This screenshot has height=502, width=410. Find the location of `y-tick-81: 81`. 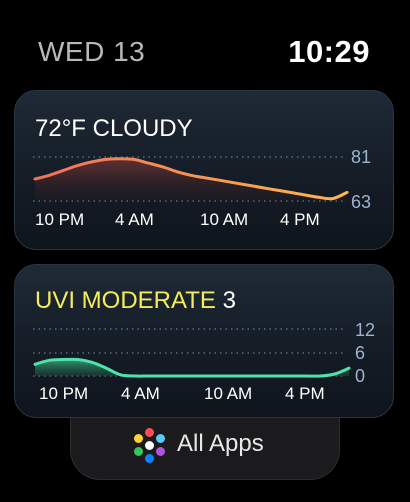

y-tick-81: 81 is located at coordinates (361, 157).